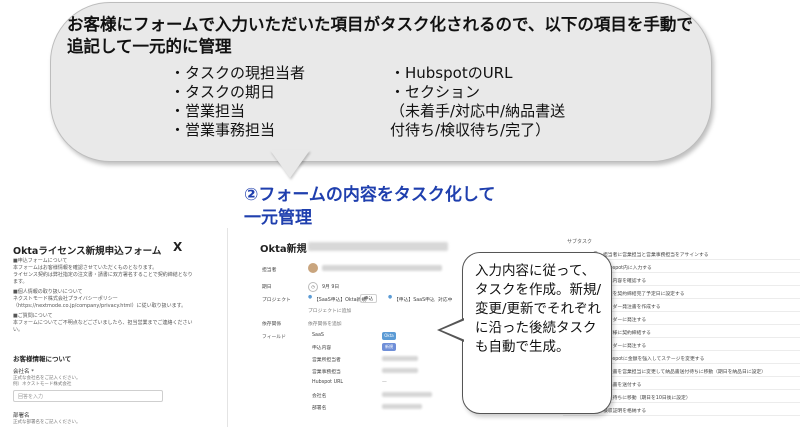 The image size is (800, 427). What do you see at coordinates (88, 396) in the screenshot?
I see `company-name-input: 回答を入力` at bounding box center [88, 396].